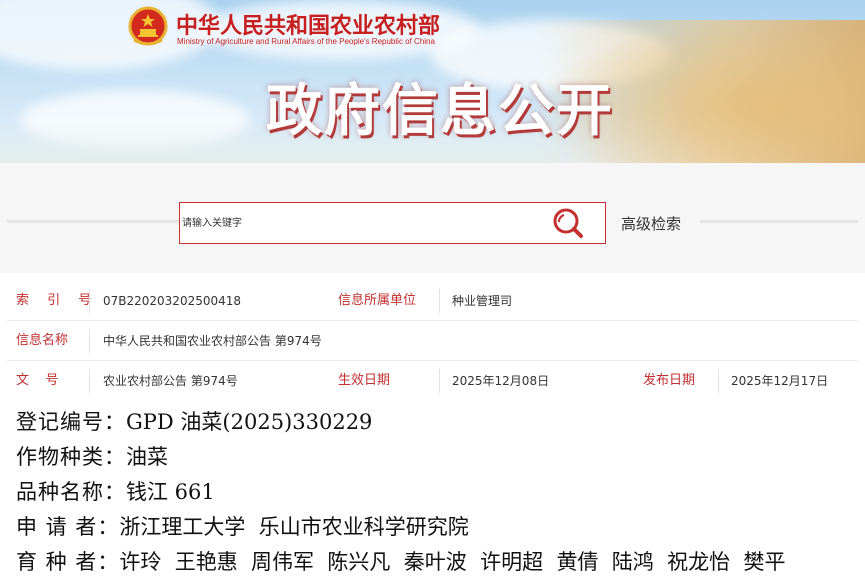 This screenshot has width=865, height=581. What do you see at coordinates (170, 492) in the screenshot?
I see `variety-name-value: 钱江 661` at bounding box center [170, 492].